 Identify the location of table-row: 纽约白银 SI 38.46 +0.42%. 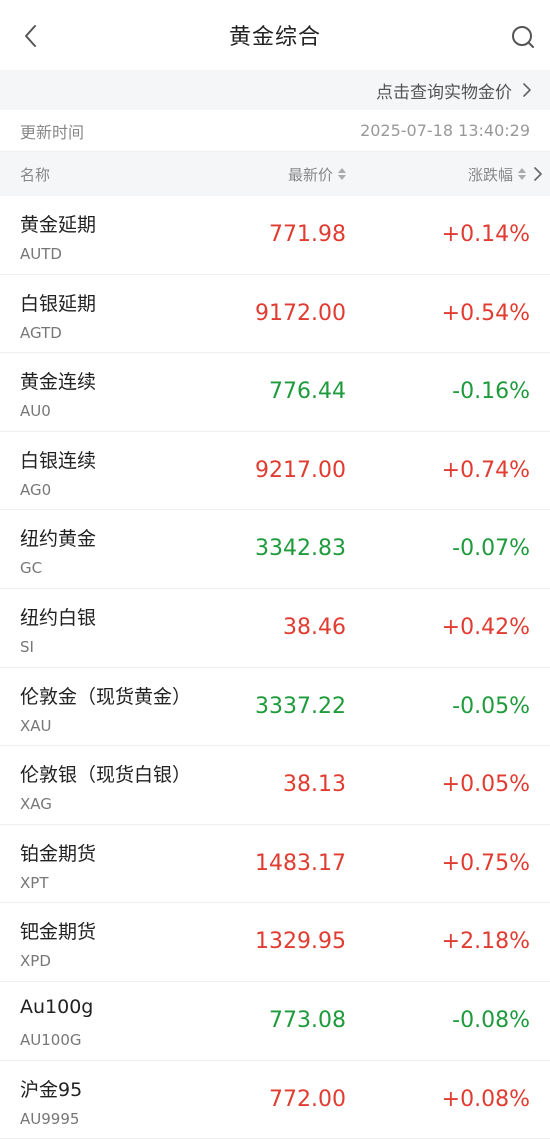
(275, 628).